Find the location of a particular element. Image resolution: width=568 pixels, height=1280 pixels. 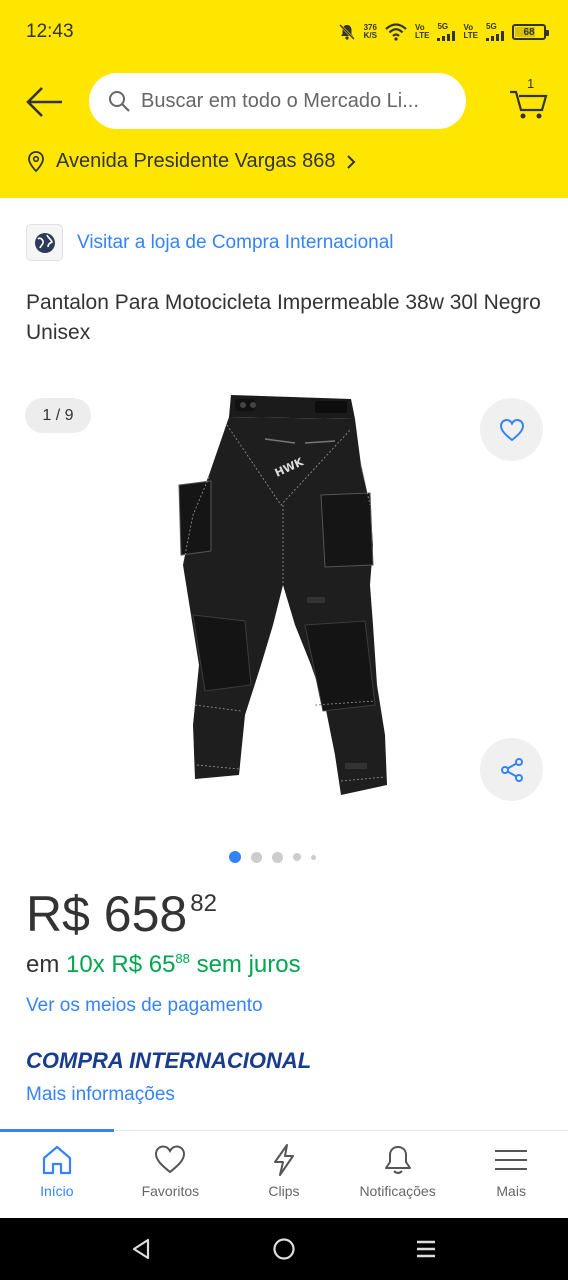

cart-icon is located at coordinates (529, 104).